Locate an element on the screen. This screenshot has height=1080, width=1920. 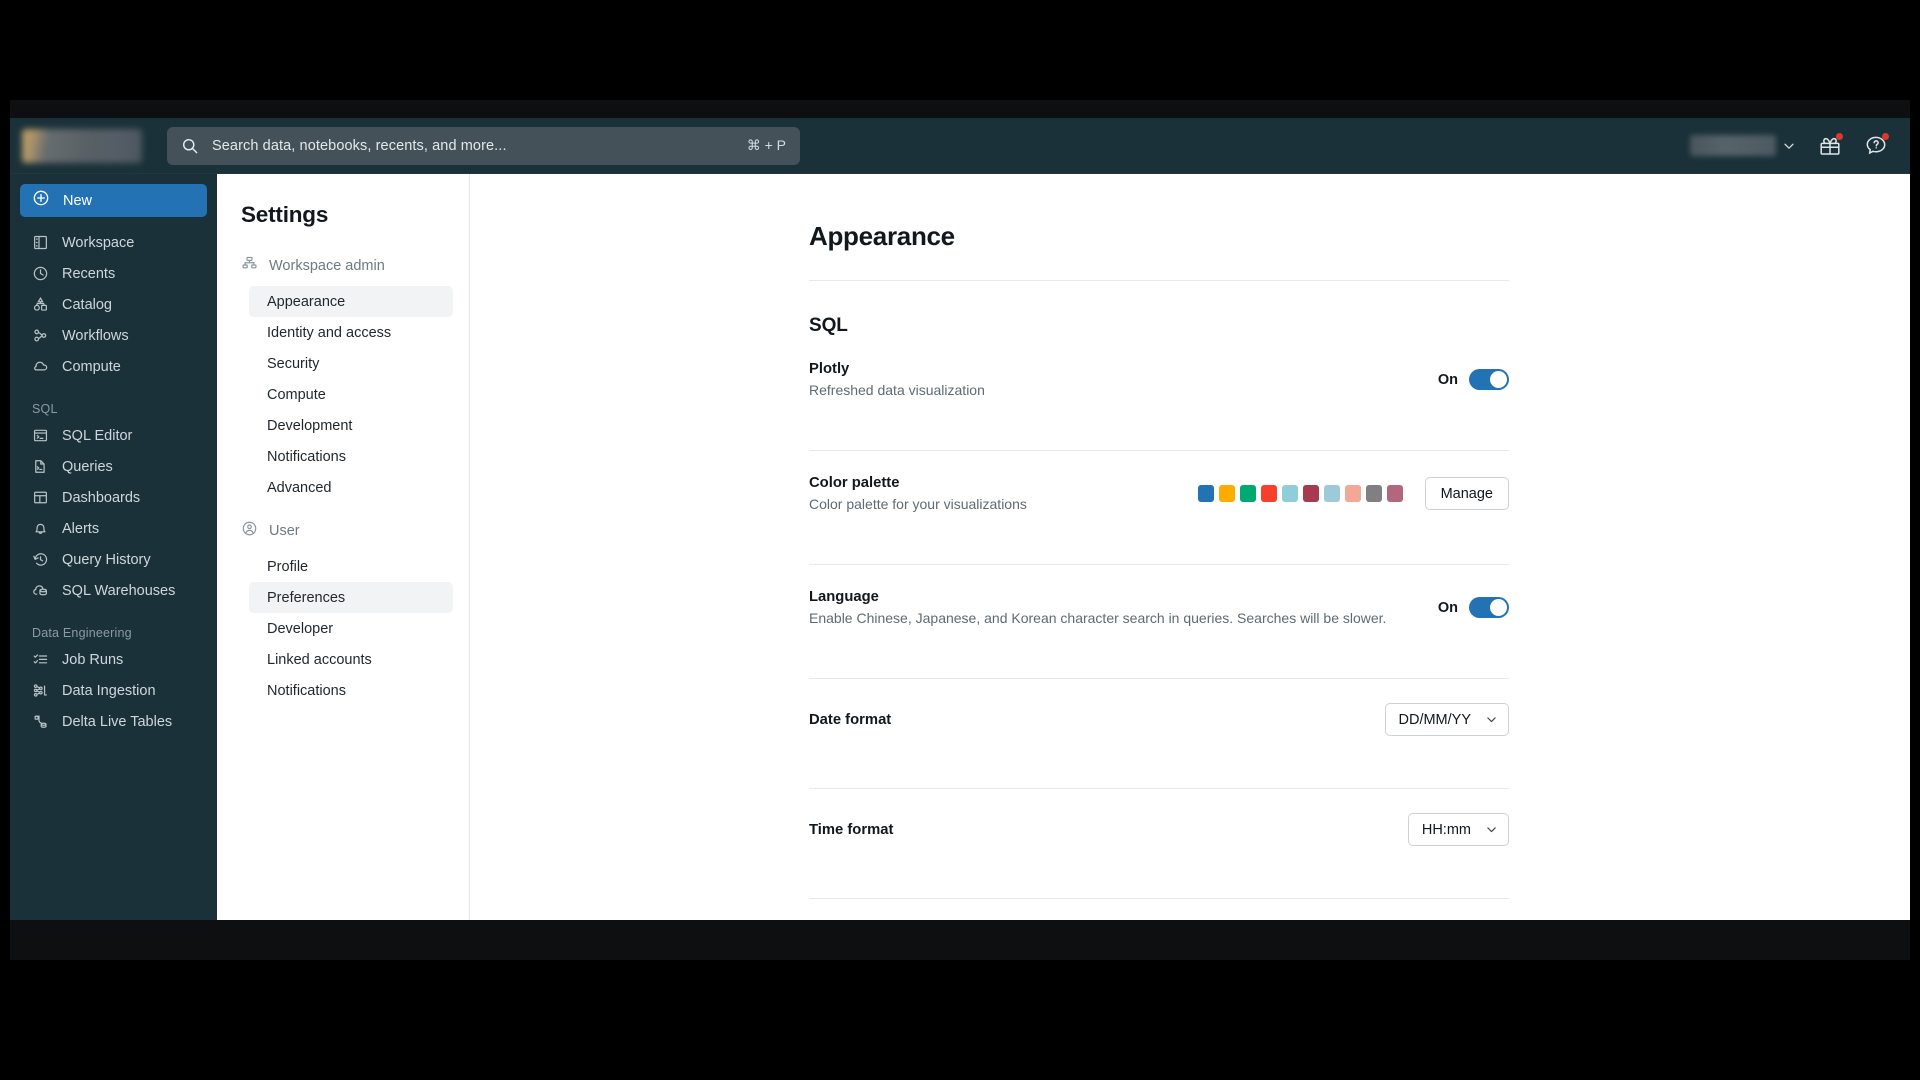
plotly-texts: Plotly Refreshed data visualization is located at coordinates (1123, 379).